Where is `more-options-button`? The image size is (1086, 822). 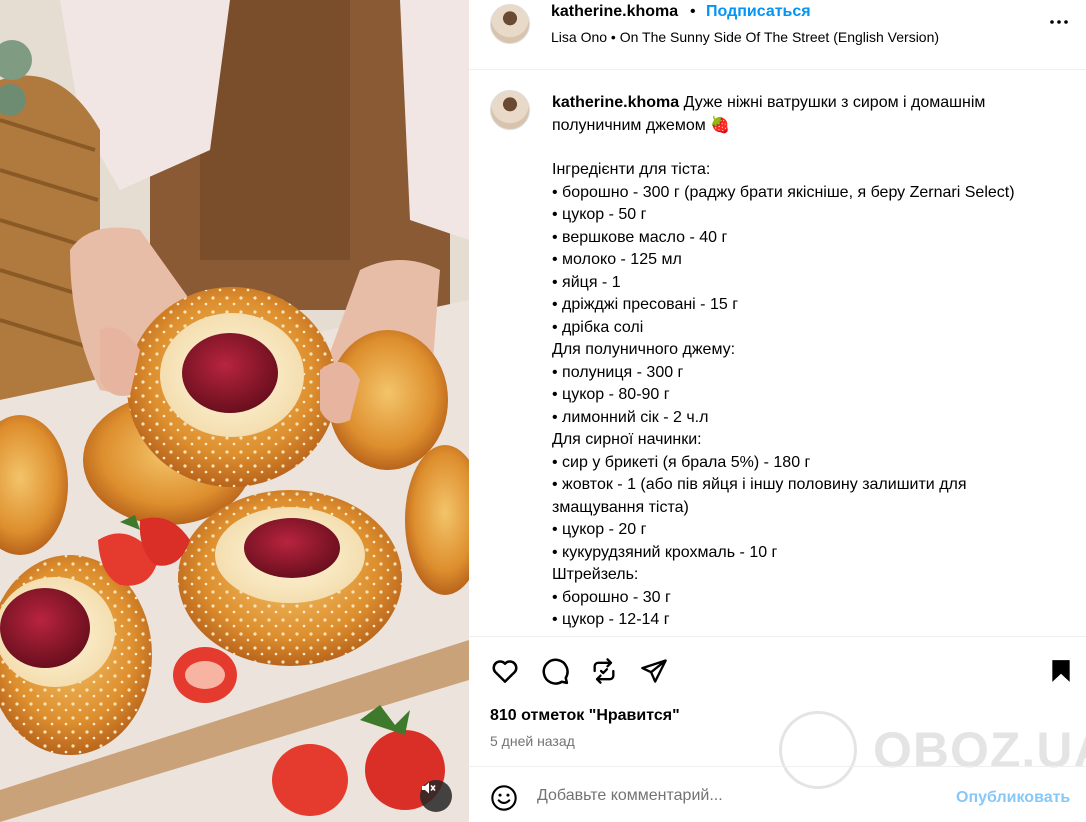
more-options-button is located at coordinates (1059, 22).